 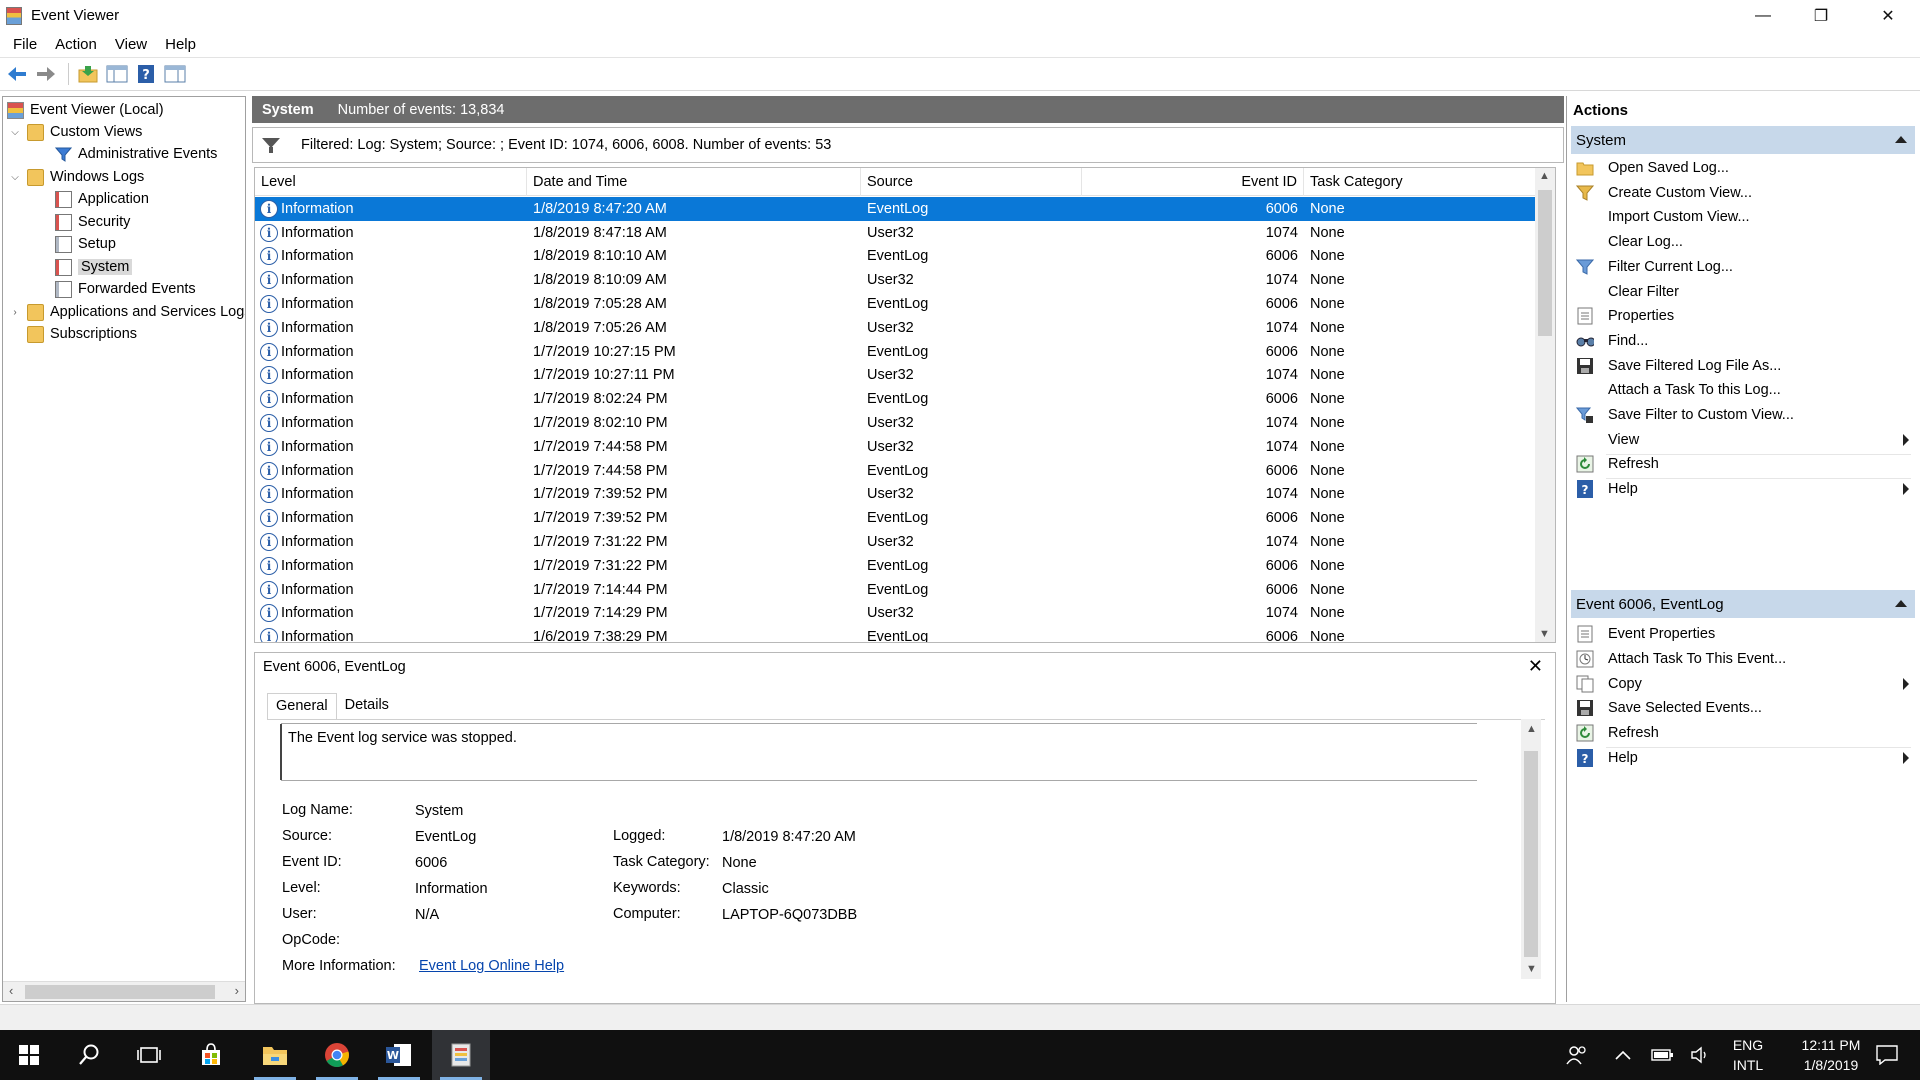 I want to click on tree-item-security: Security, so click(x=92, y=222).